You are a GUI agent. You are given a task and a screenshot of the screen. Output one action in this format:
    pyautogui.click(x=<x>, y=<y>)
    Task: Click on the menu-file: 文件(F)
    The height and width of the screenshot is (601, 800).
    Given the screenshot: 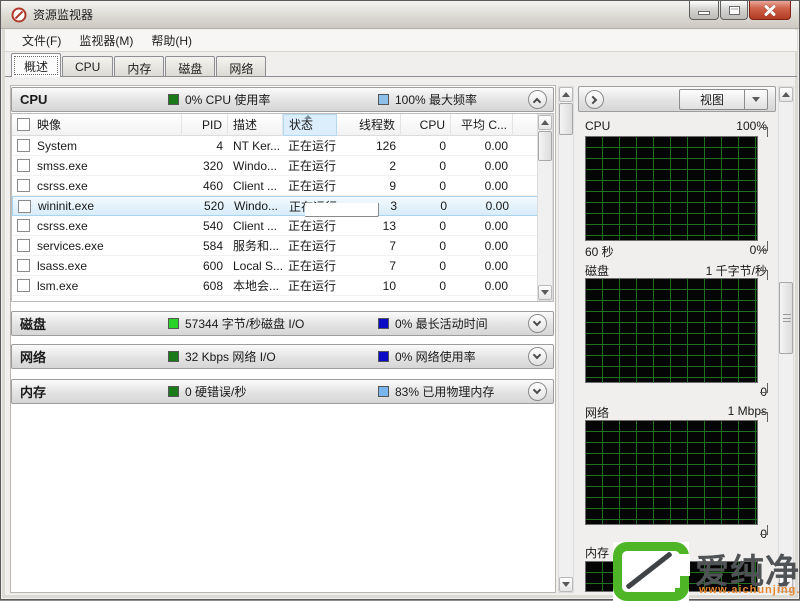 What is the action you would take?
    pyautogui.click(x=41, y=40)
    